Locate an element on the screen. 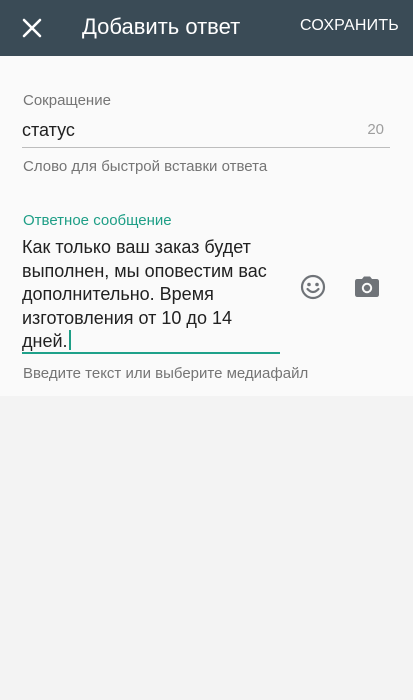 The height and width of the screenshot is (700, 413). close-button is located at coordinates (32, 28).